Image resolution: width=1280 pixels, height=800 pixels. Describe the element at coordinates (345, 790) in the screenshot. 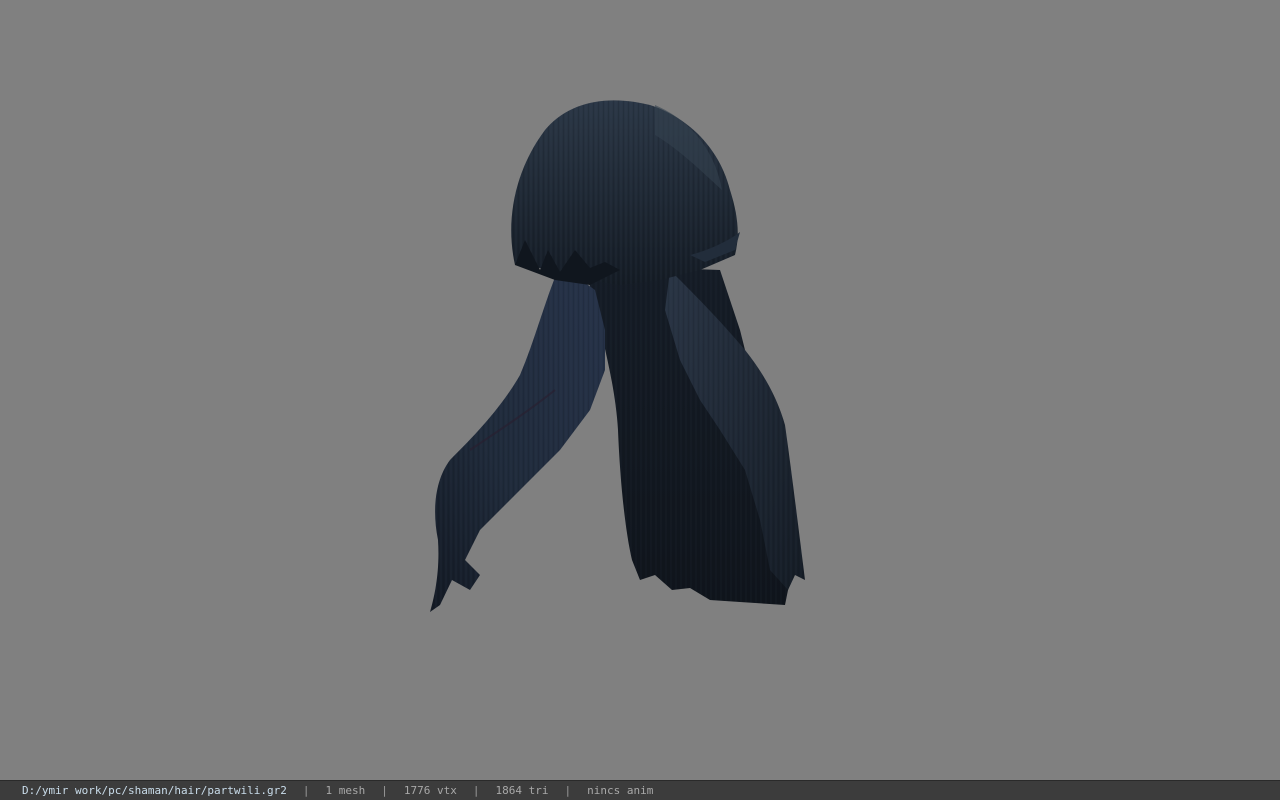

I see `mesh-count-label: 1 mesh` at that location.